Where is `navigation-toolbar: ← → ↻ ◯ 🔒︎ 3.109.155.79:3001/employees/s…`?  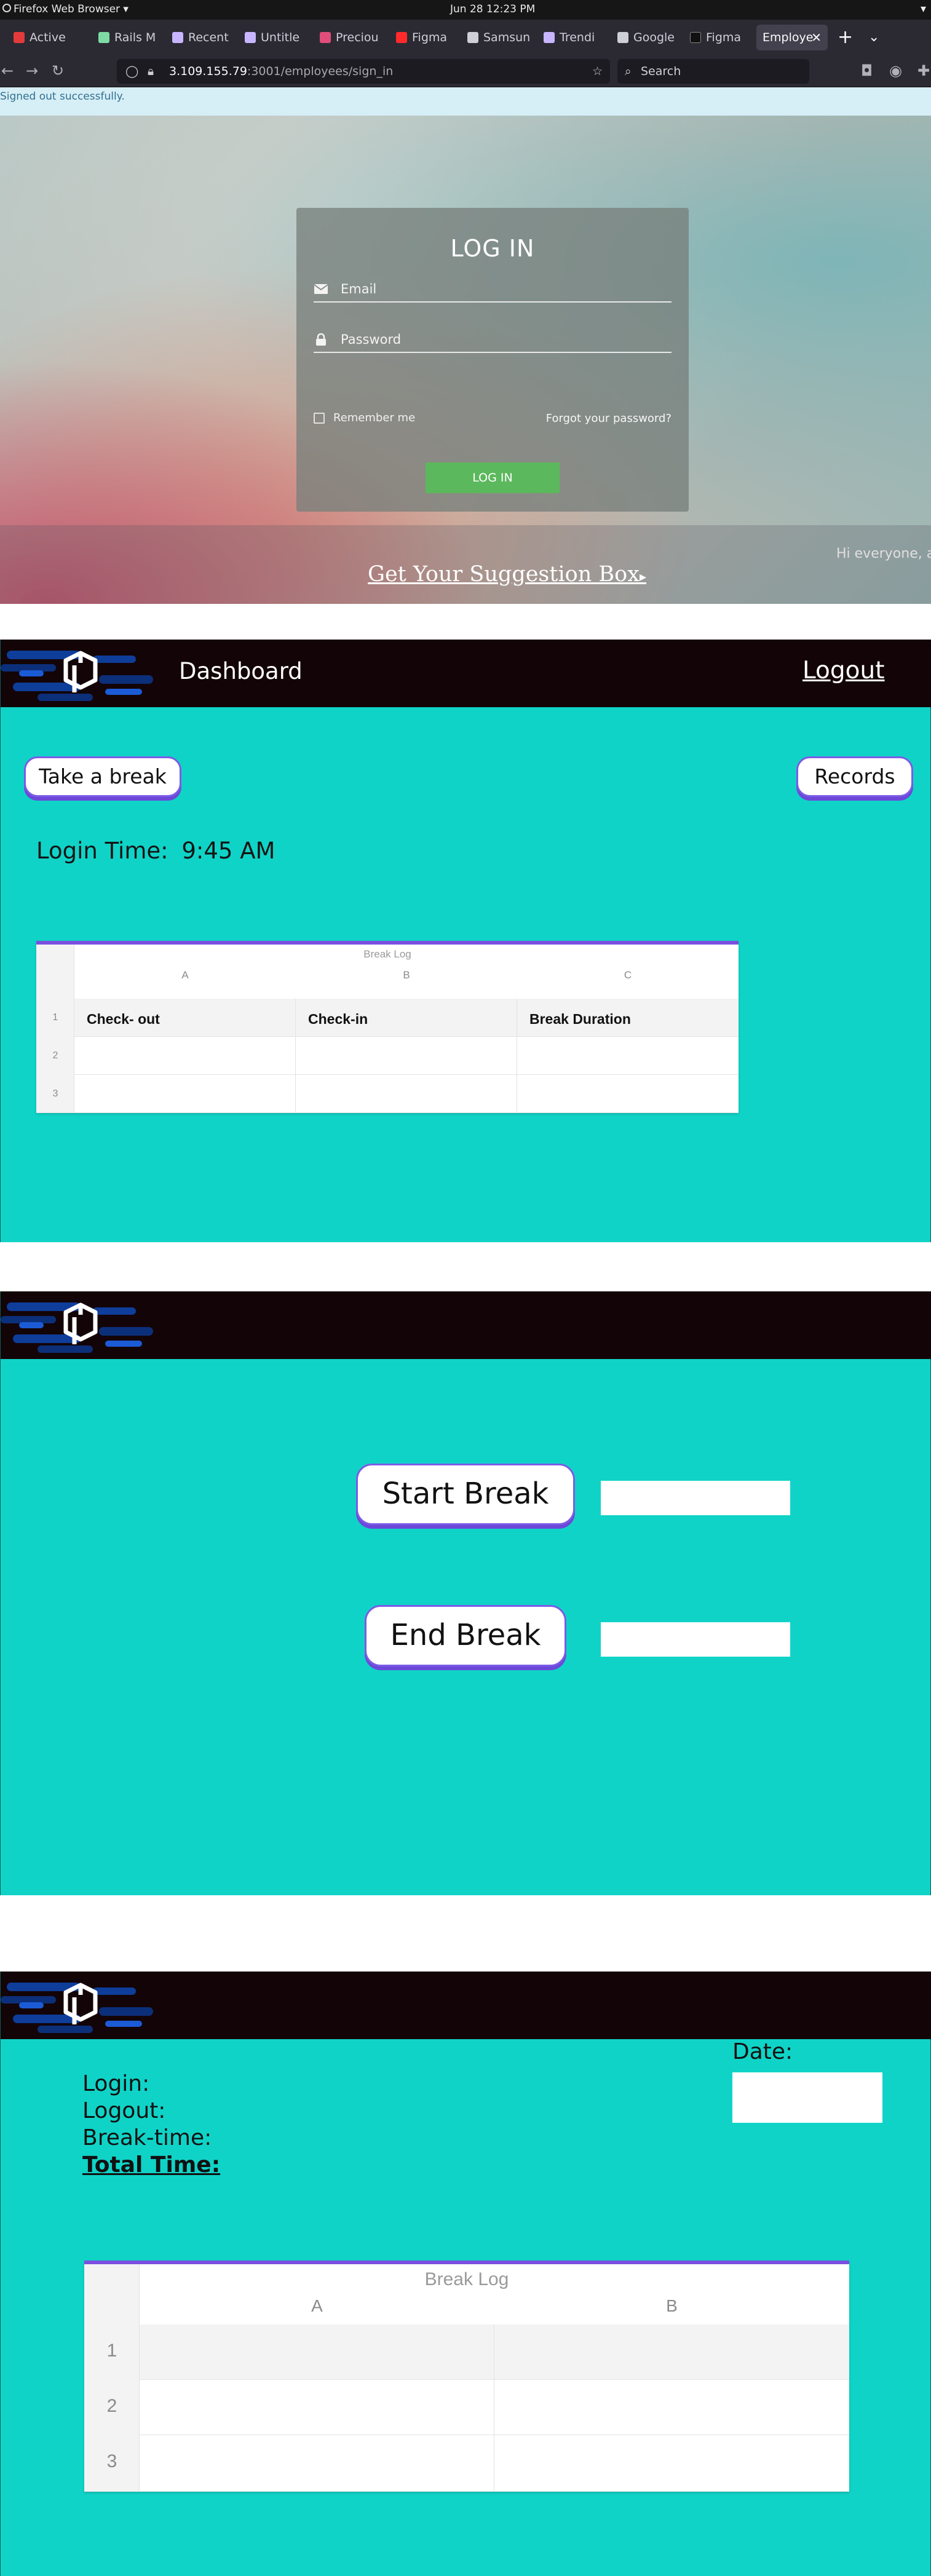 navigation-toolbar: ← → ↻ ◯ 🔒︎ 3.109.155.79:3001/employees/s… is located at coordinates (465, 71).